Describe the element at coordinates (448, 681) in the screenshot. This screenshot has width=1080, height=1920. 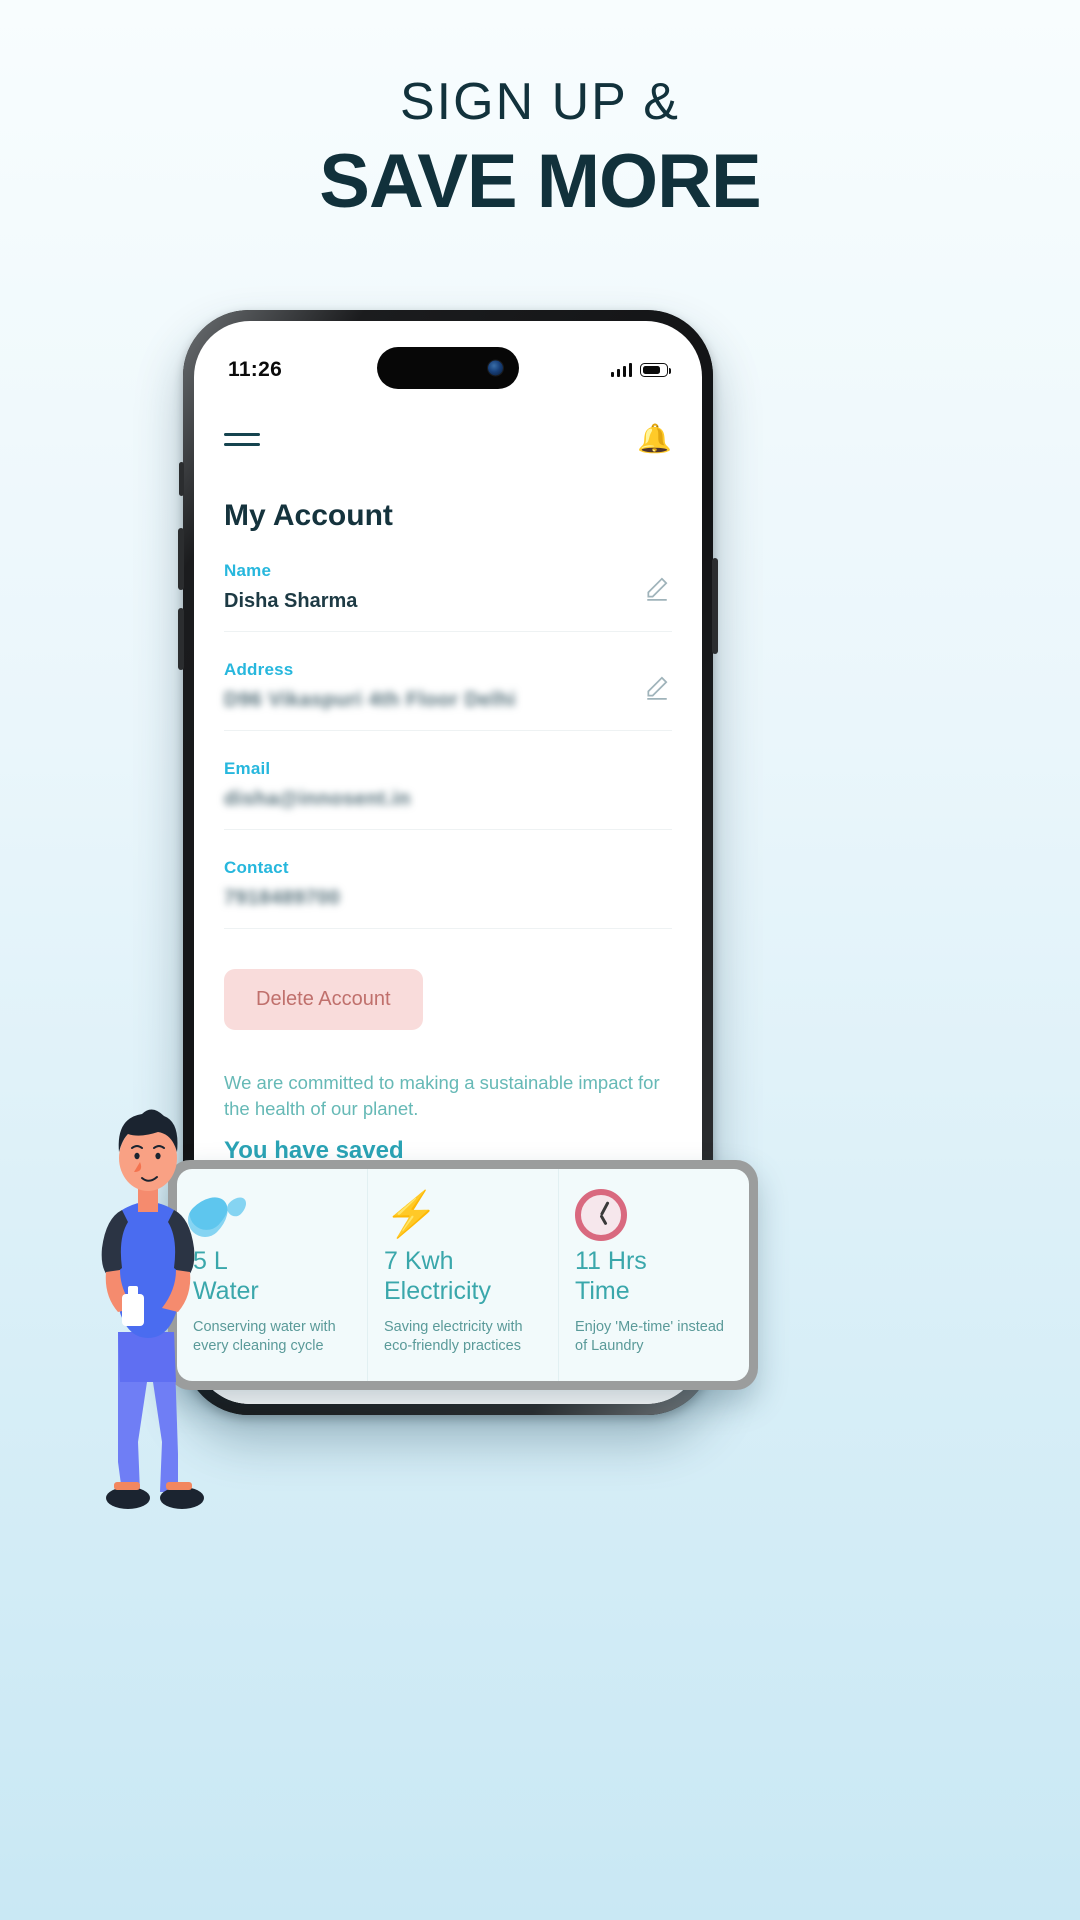
I see `field-address: Address D96 Vikaspuri 4th Floor Delhi` at that location.